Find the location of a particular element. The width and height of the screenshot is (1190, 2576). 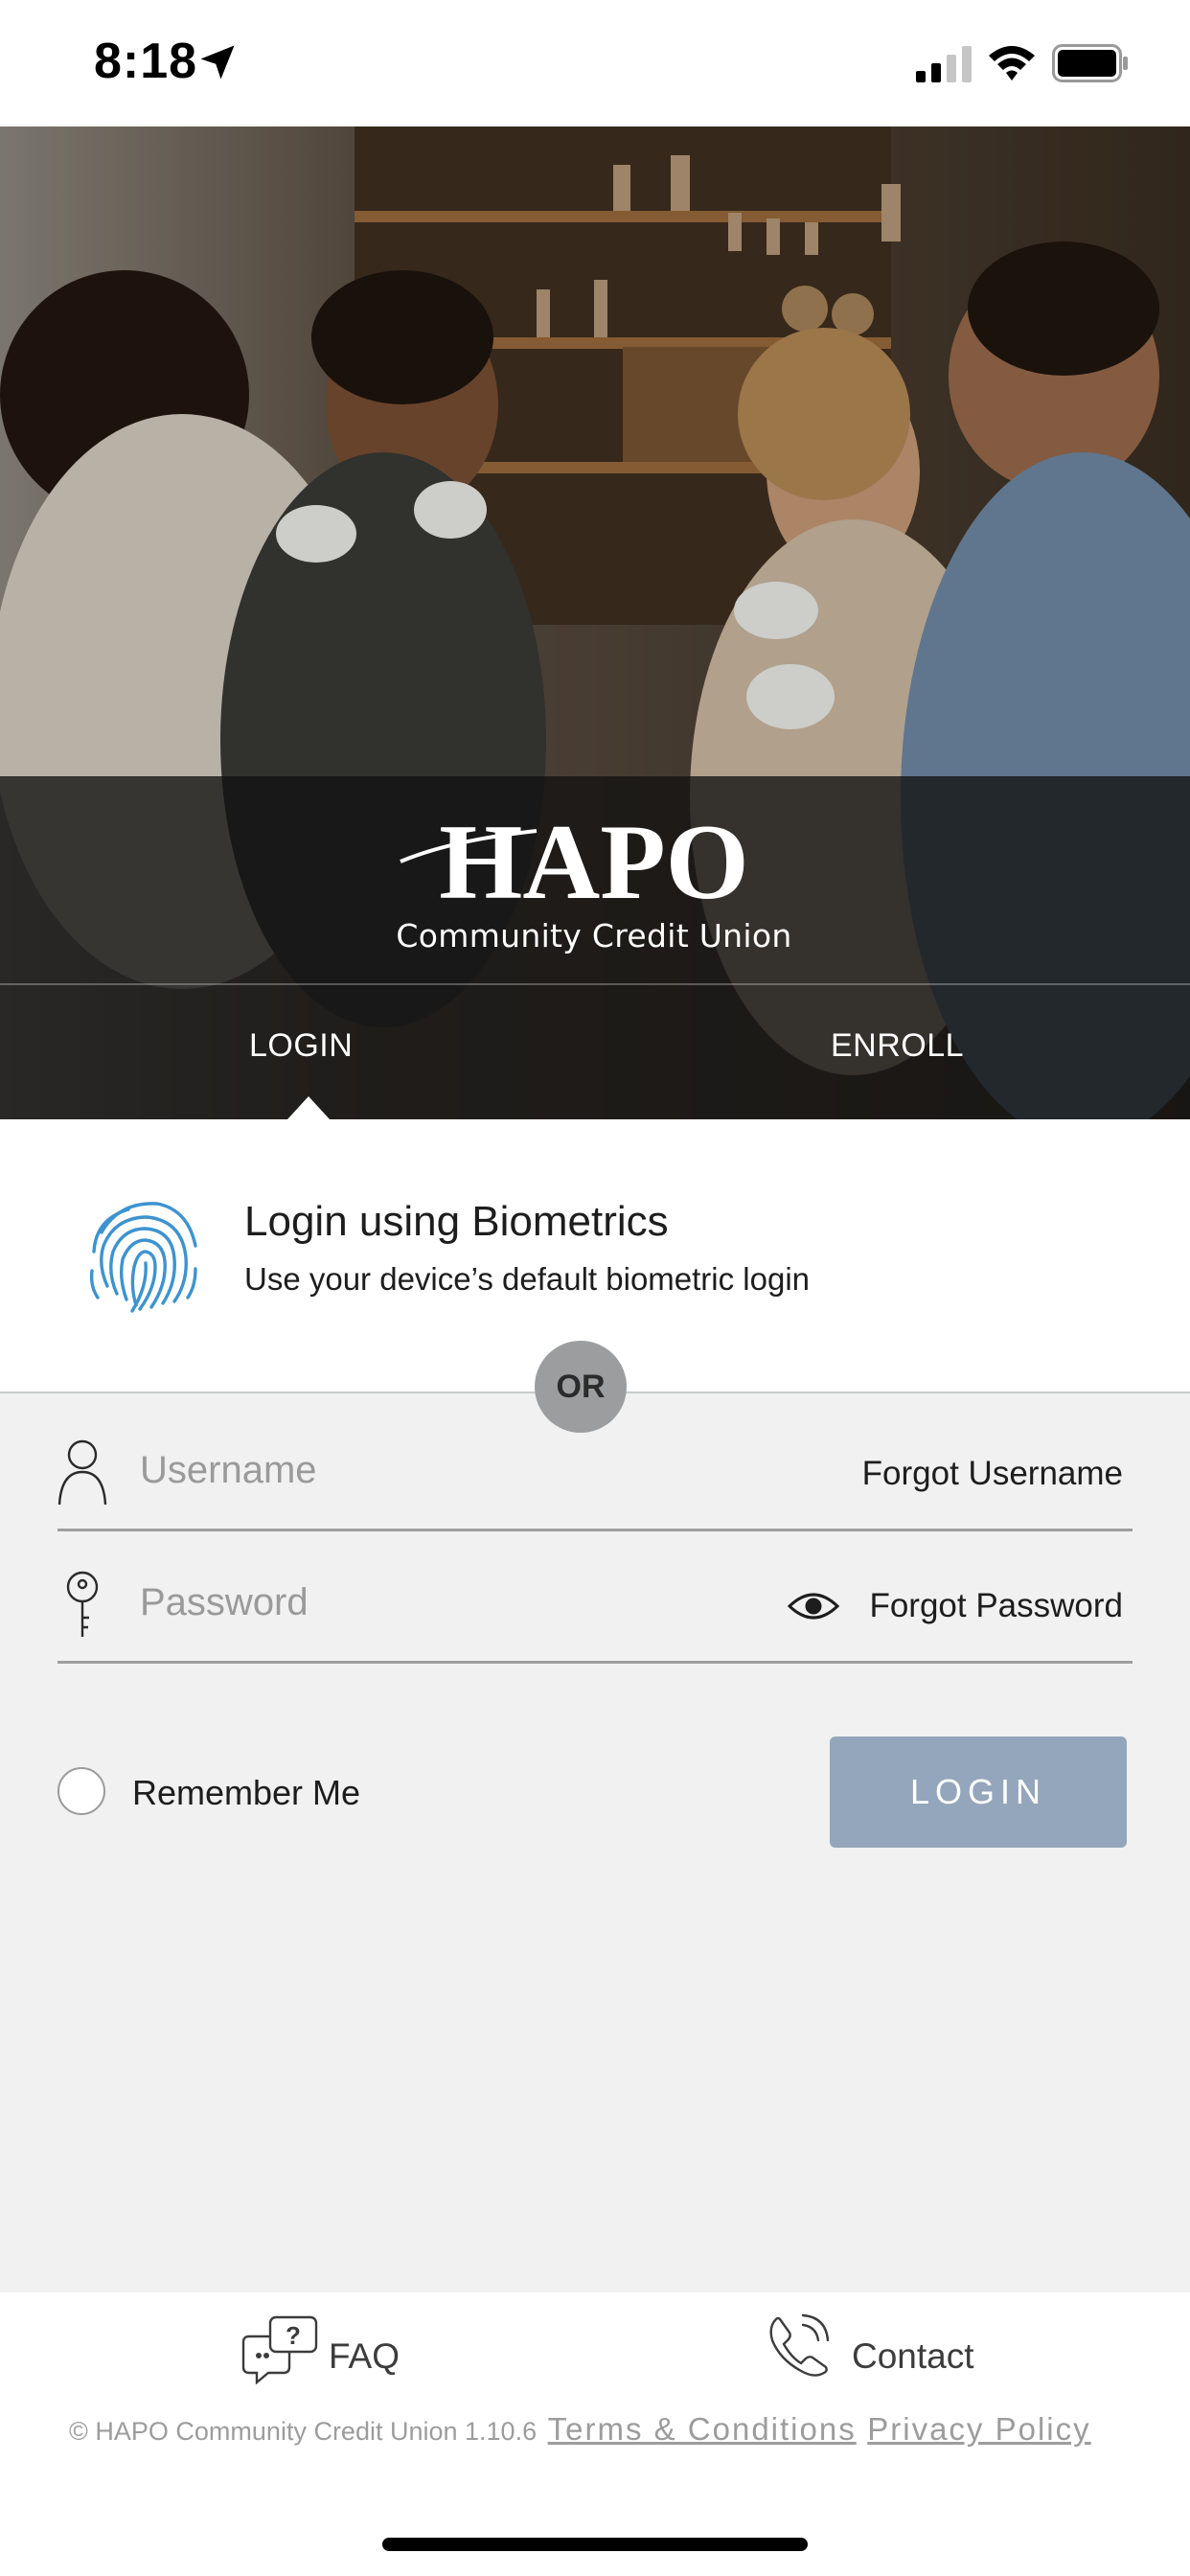

login-button: LOGIN is located at coordinates (979, 1792).